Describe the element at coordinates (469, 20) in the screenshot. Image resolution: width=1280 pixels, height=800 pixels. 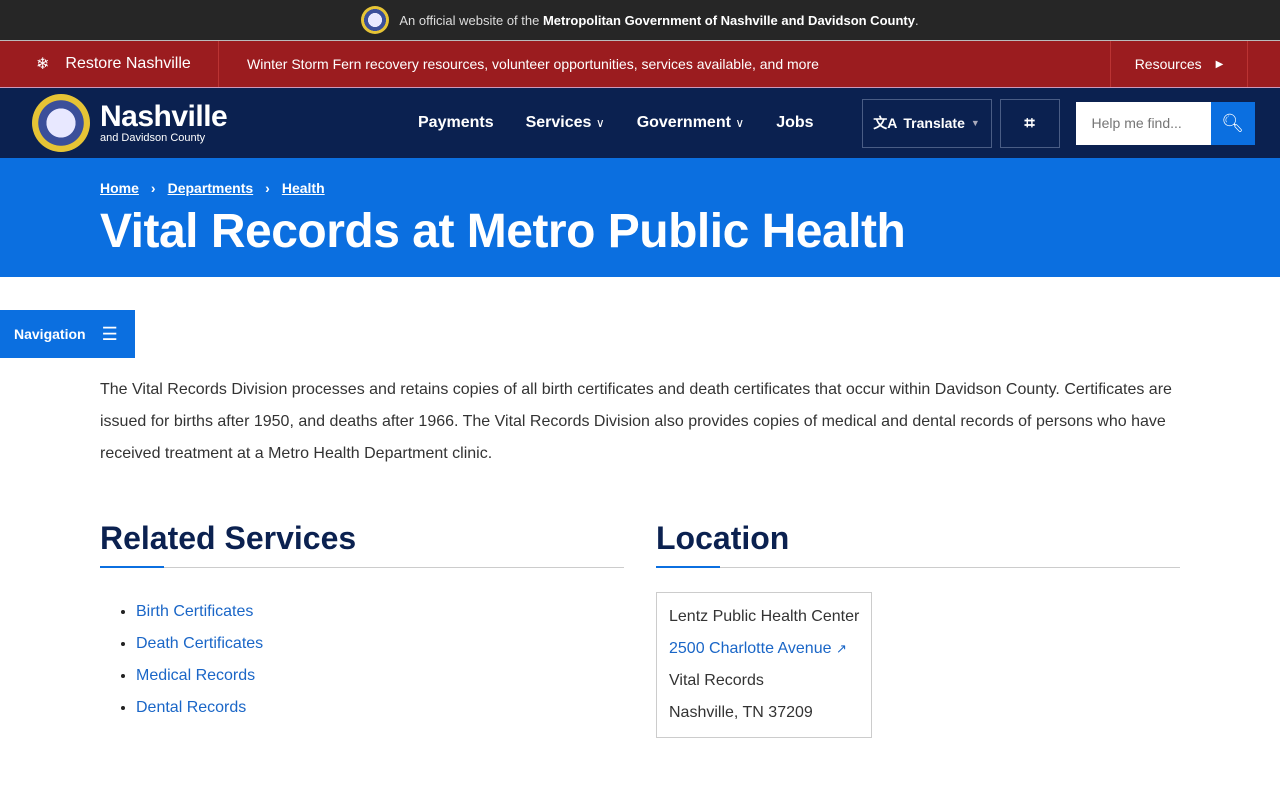
I see `banner-prefix: An official website of the` at that location.